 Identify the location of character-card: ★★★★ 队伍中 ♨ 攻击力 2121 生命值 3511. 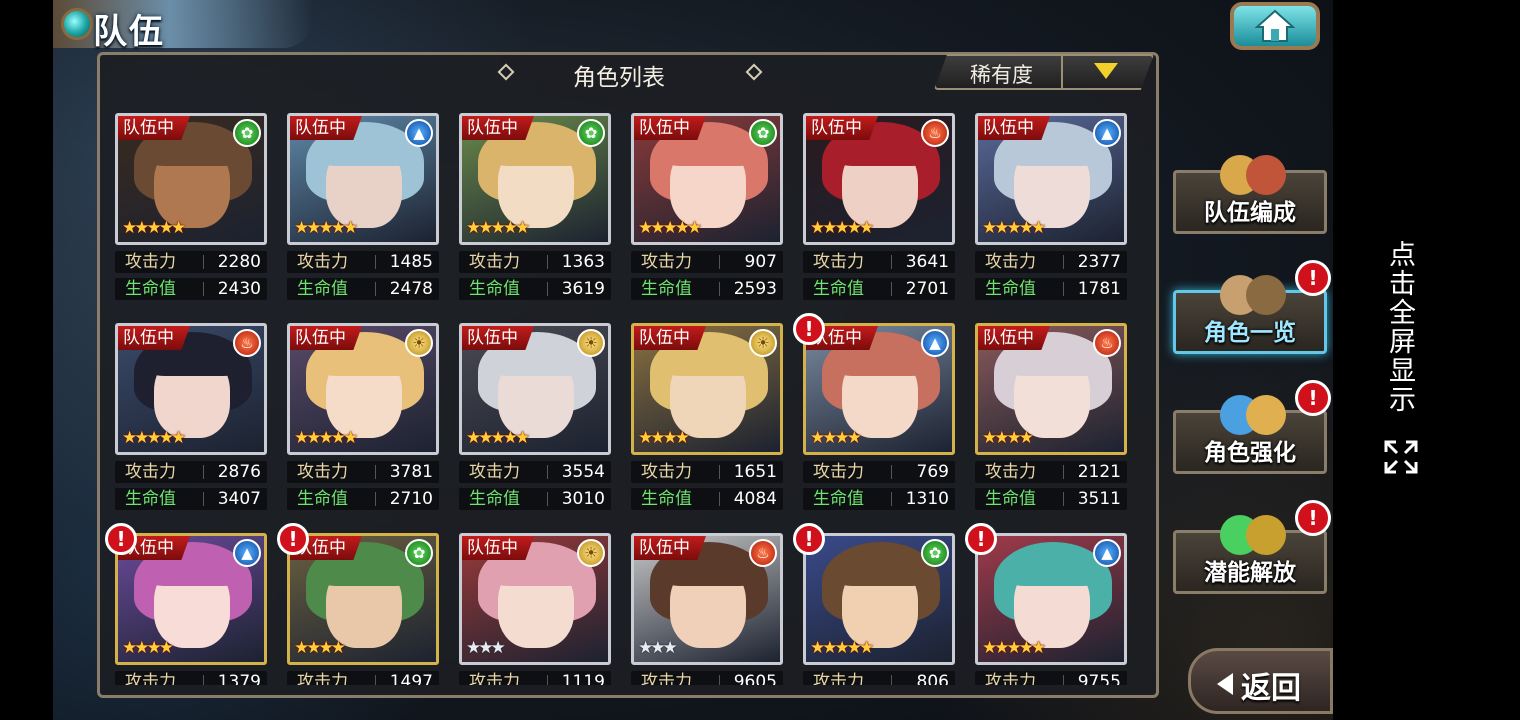
(1051, 418).